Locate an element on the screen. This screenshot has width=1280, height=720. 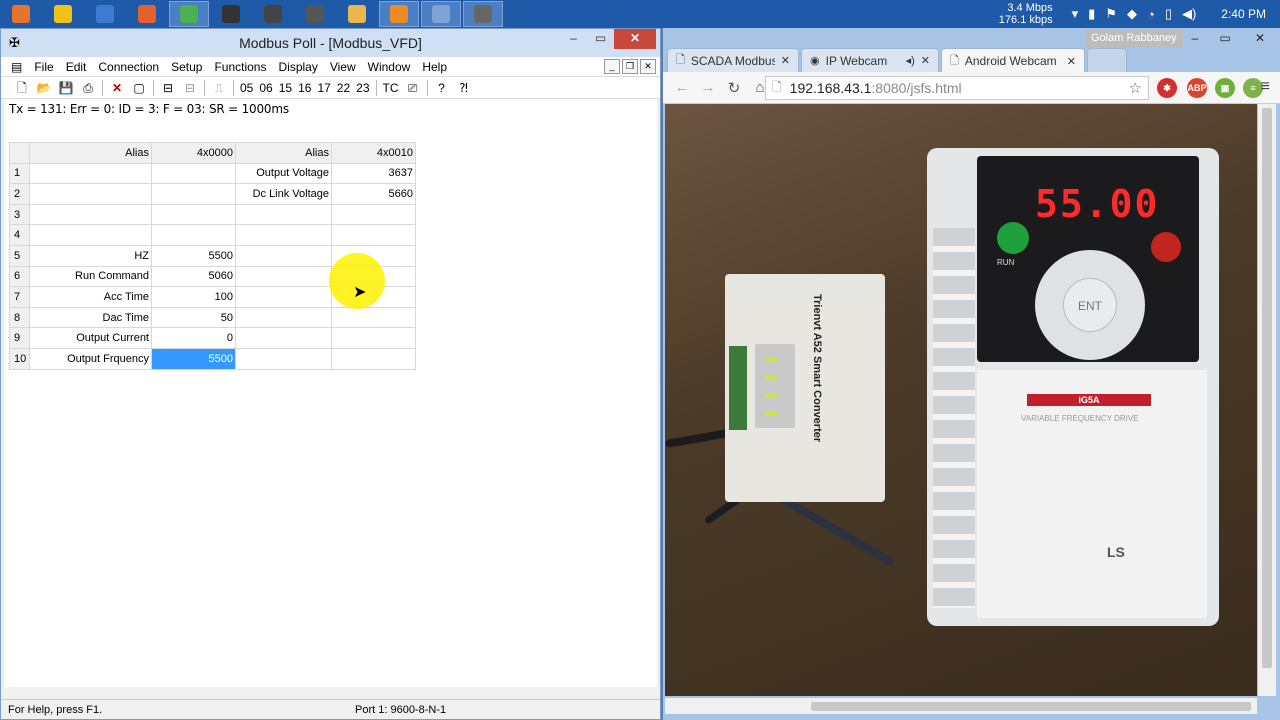
table-cell: 100 is located at coordinates (193, 297).